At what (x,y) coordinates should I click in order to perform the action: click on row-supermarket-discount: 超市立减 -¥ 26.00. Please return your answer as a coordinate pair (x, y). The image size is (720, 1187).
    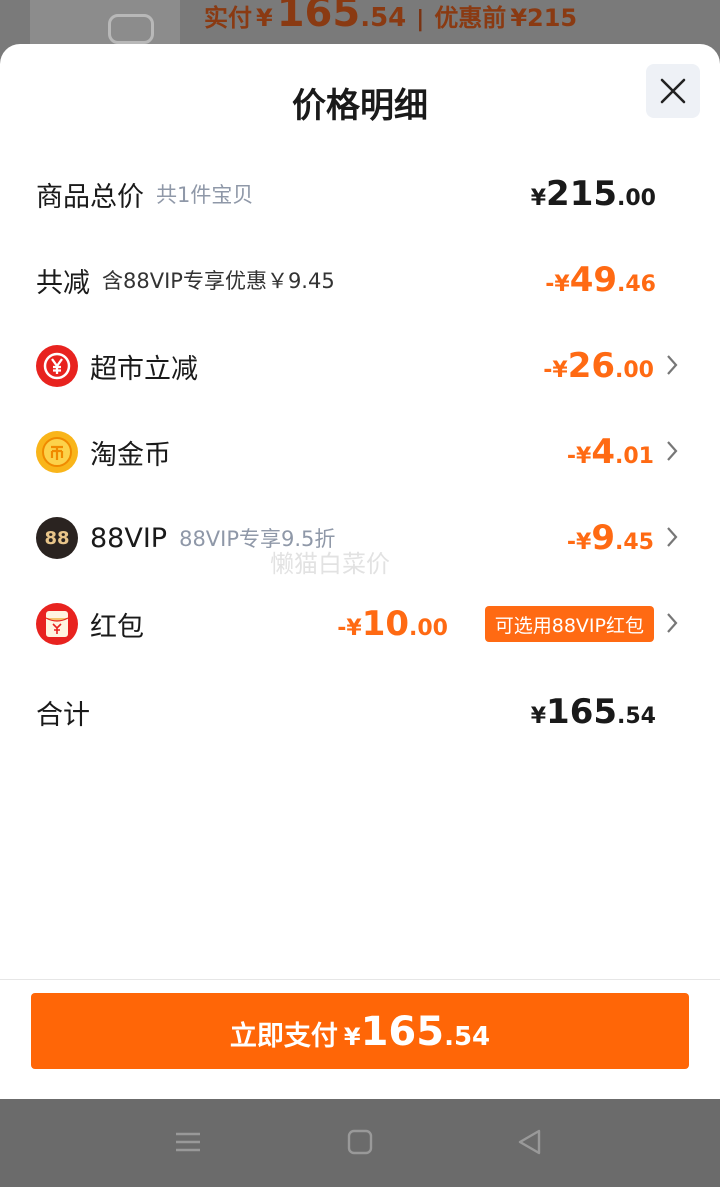
    Looking at the image, I should click on (360, 366).